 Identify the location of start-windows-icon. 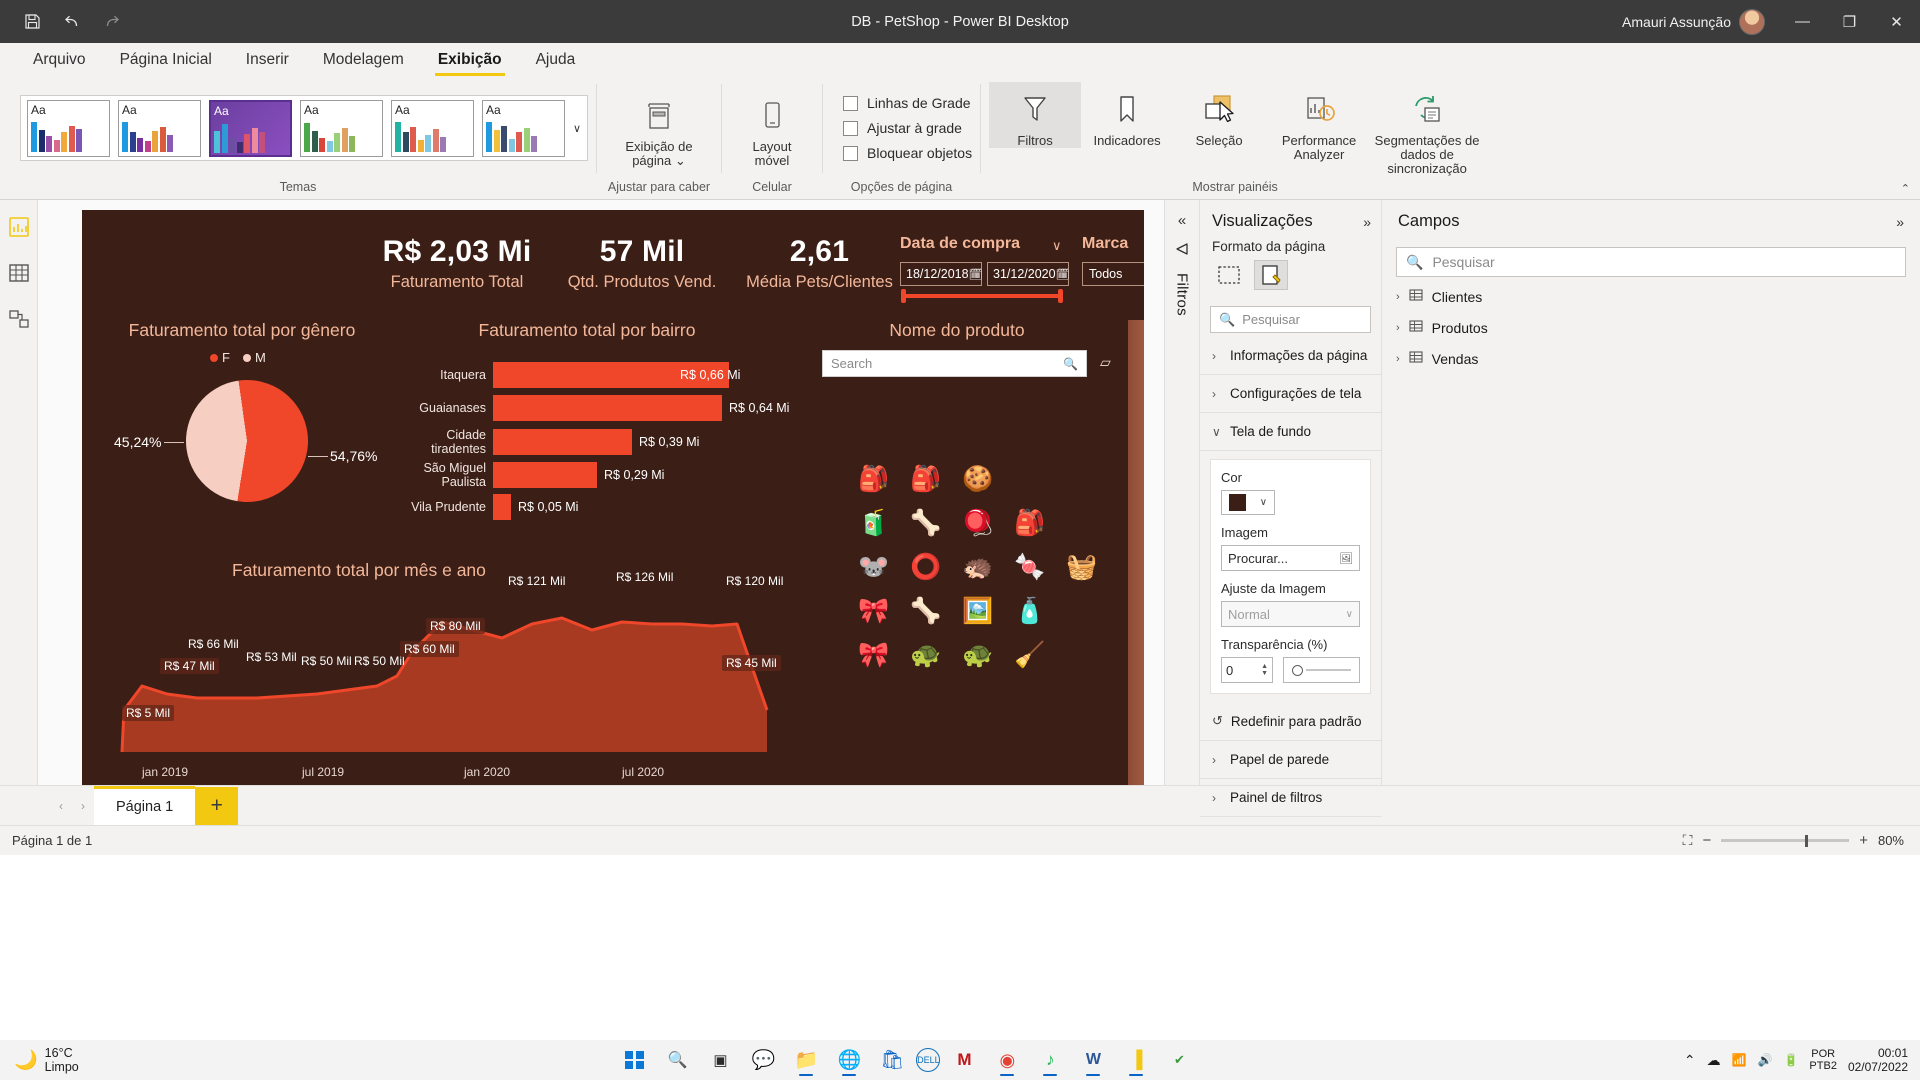
(634, 1060).